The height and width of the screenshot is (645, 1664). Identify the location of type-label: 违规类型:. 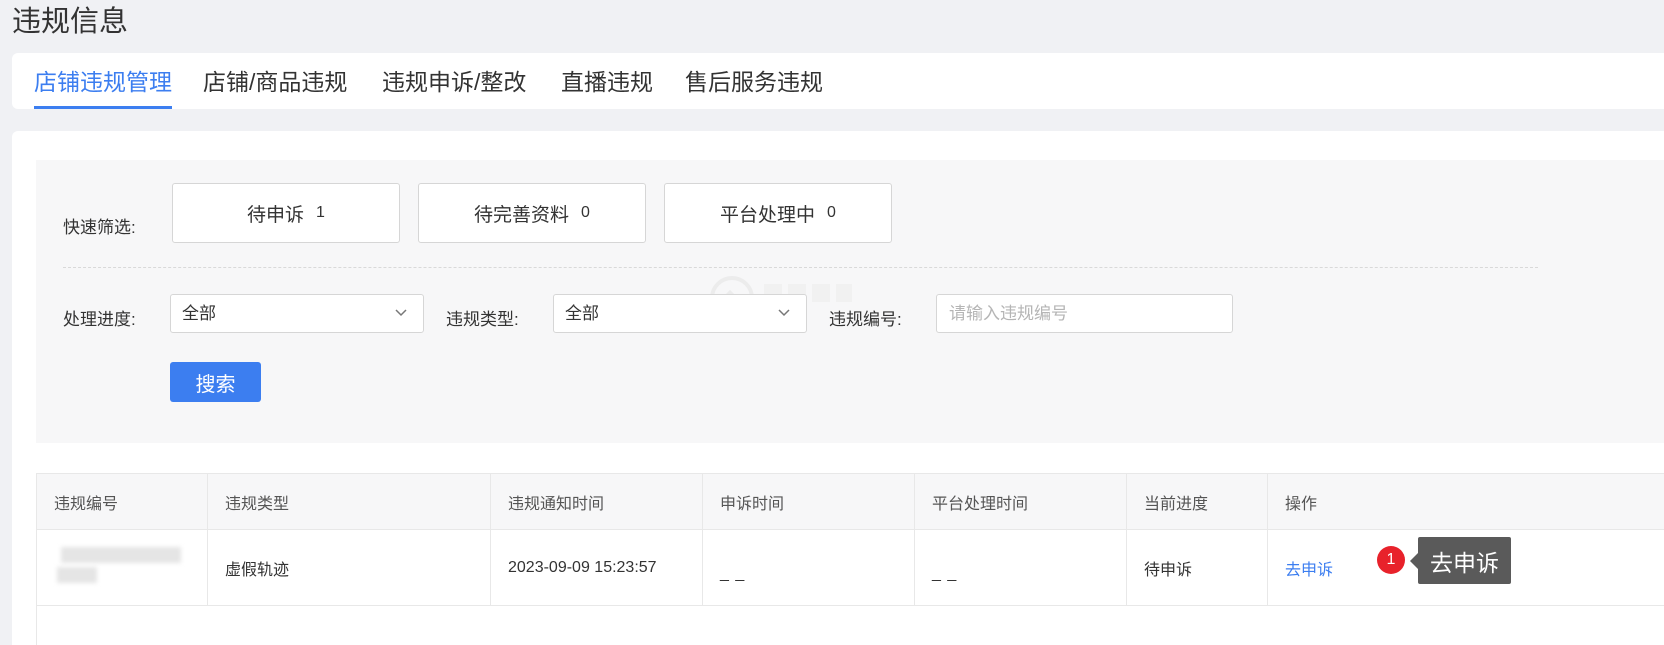
(482, 319).